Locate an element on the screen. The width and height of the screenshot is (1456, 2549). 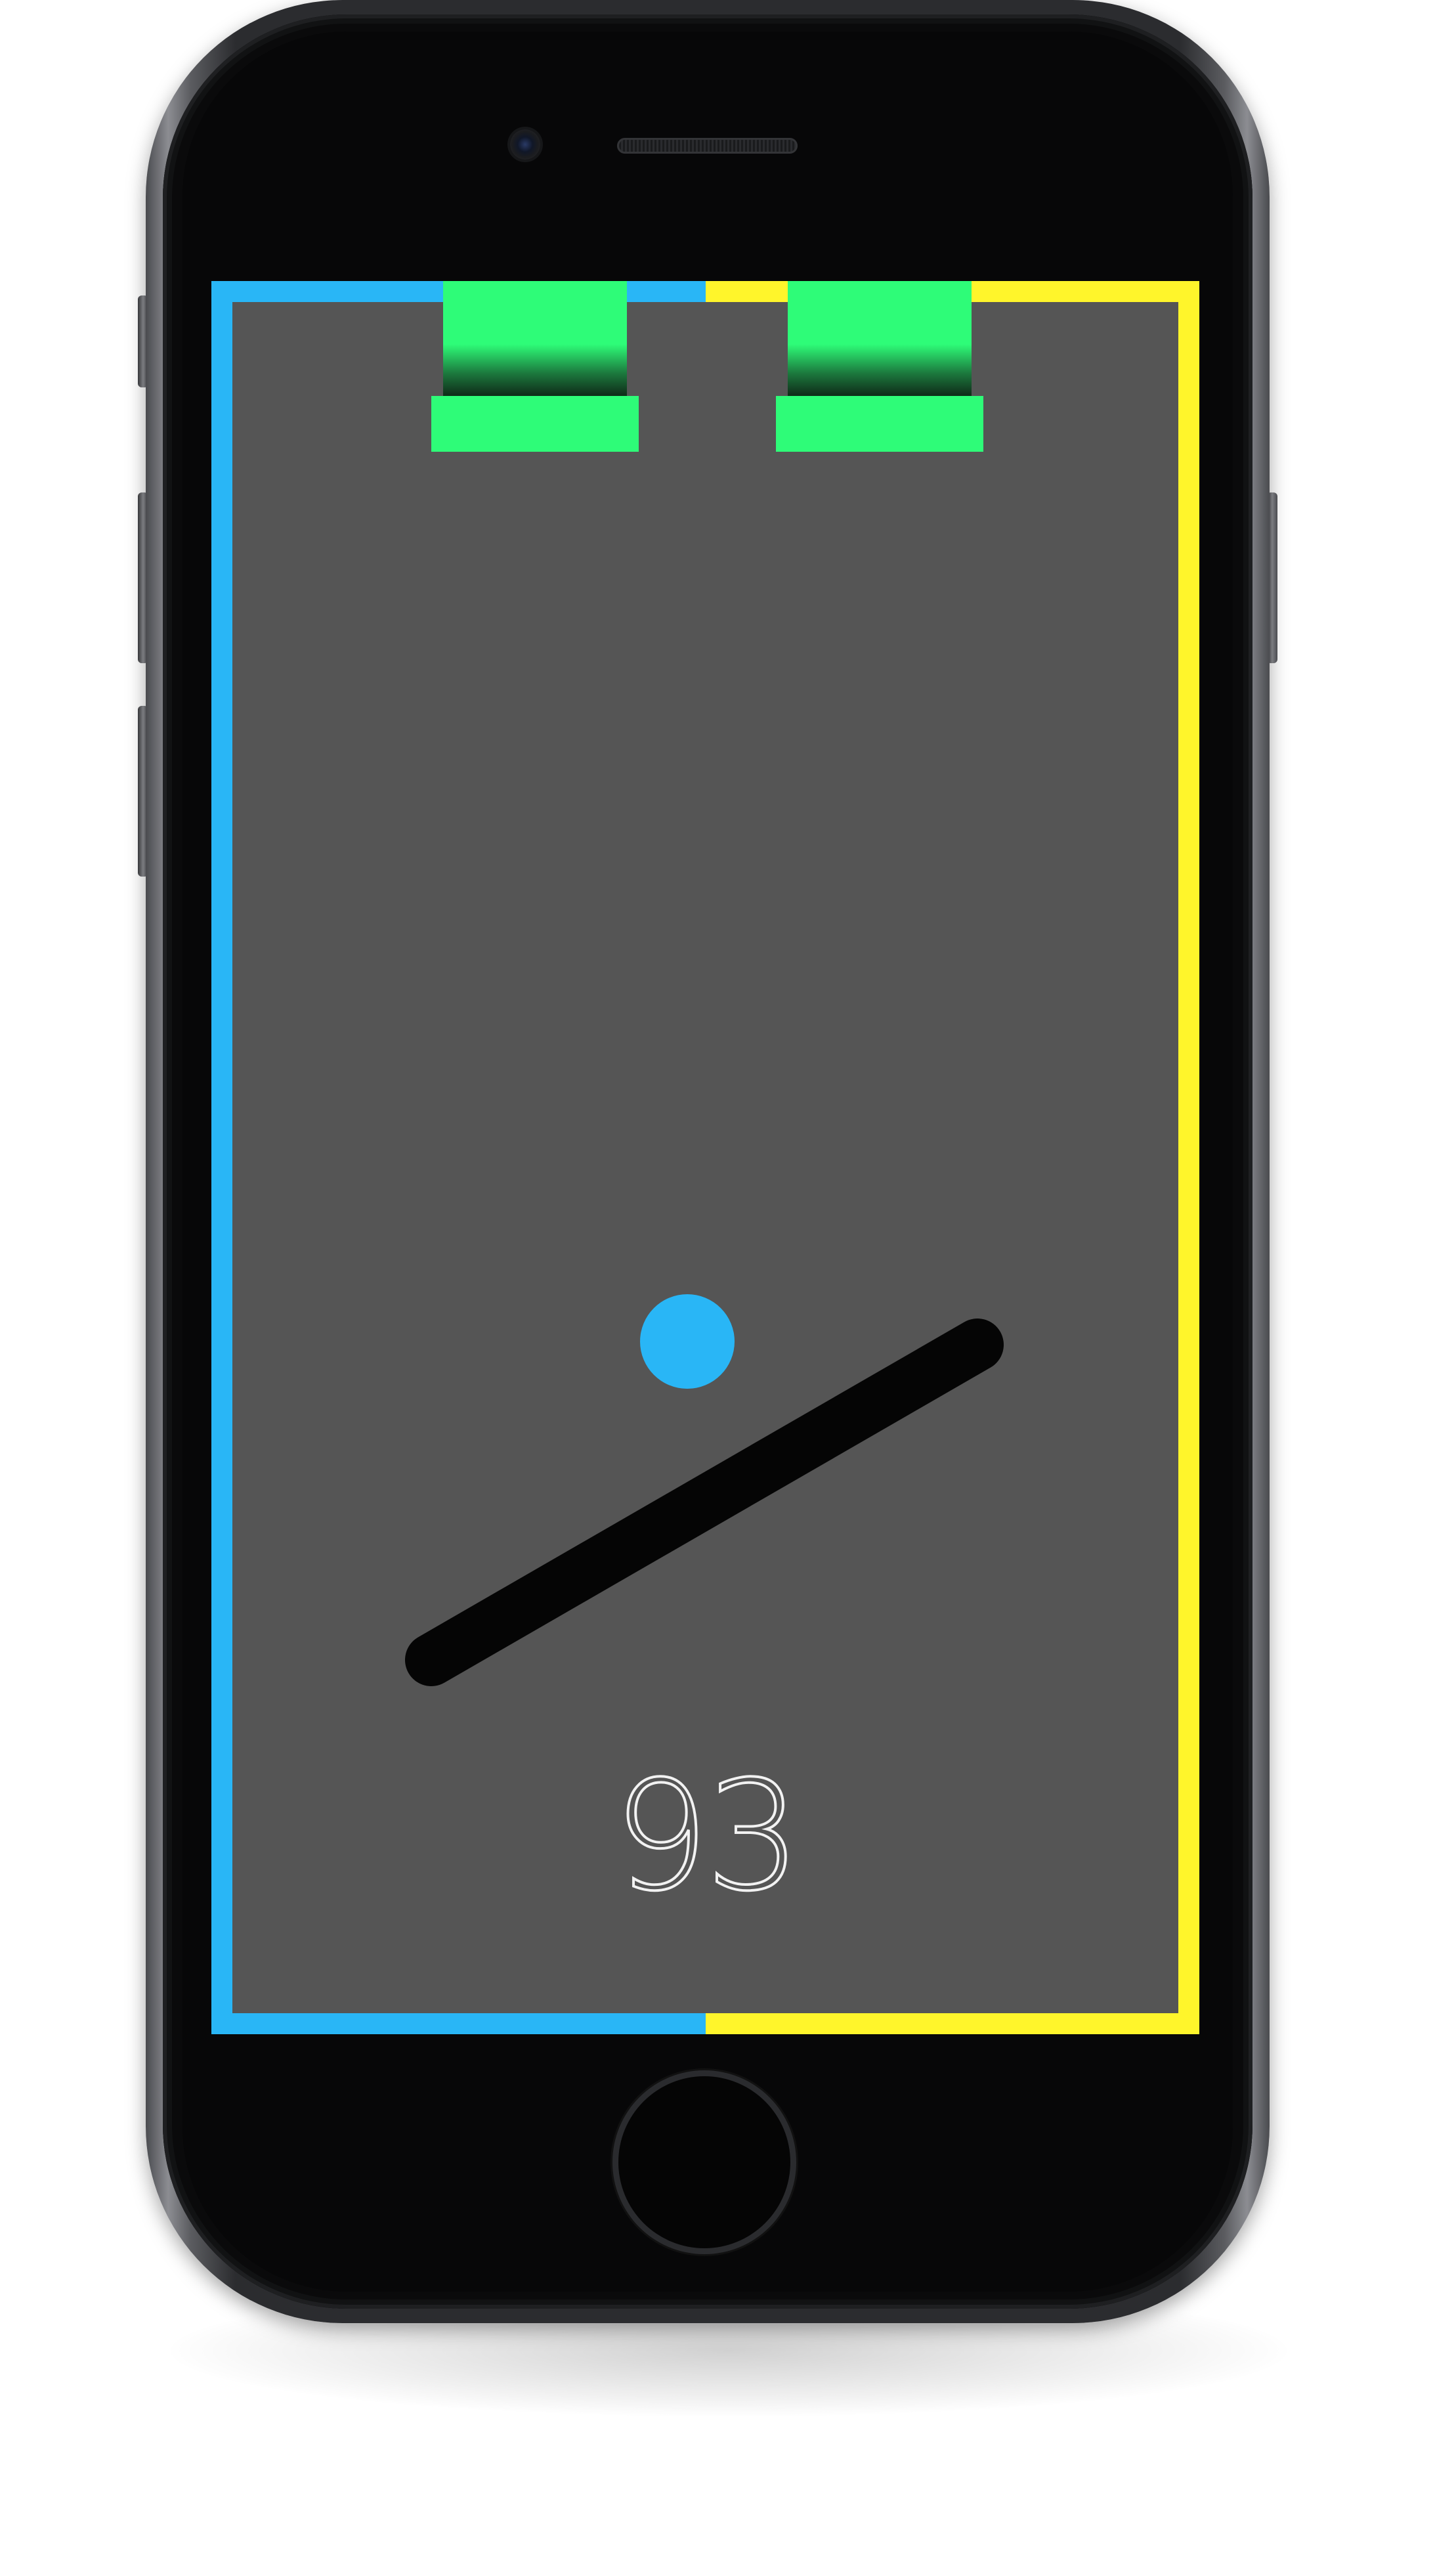
paddle is located at coordinates (704, 1502).